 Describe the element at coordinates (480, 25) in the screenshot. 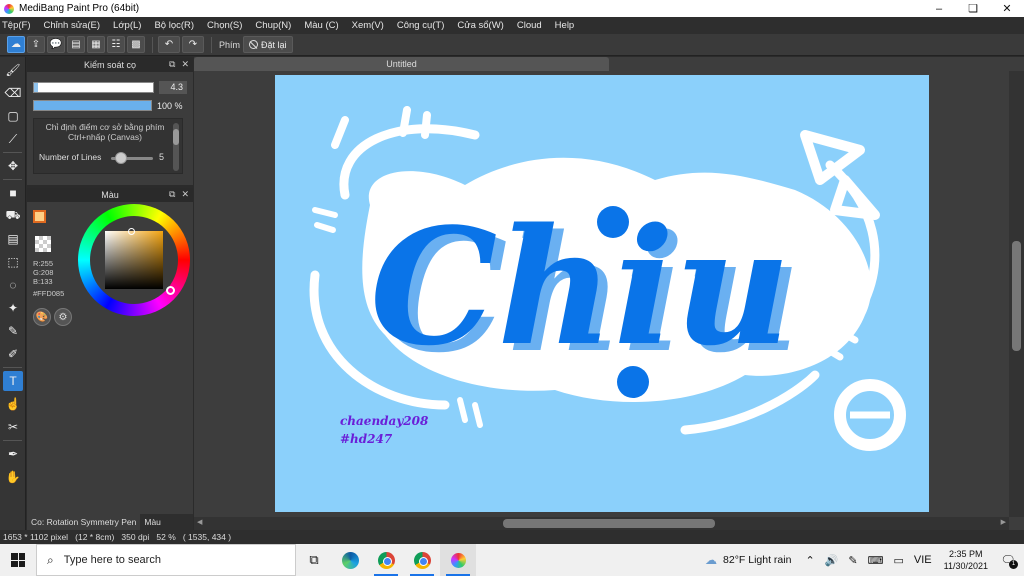

I see `menu-window: Cửa sổ(W)` at that location.